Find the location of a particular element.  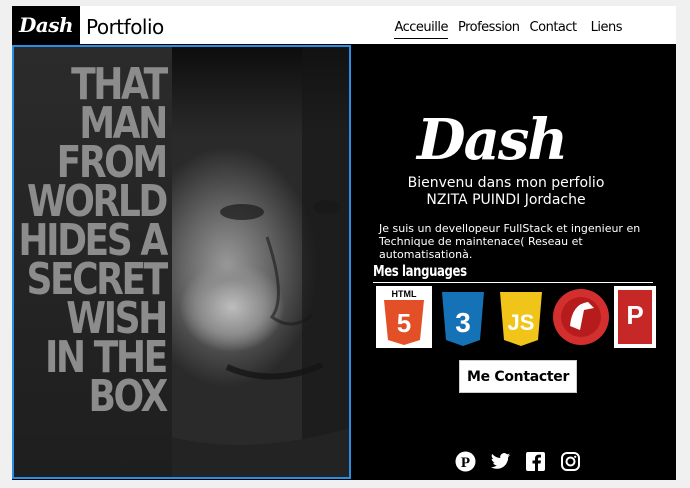

logo: Dash is located at coordinates (46, 25).